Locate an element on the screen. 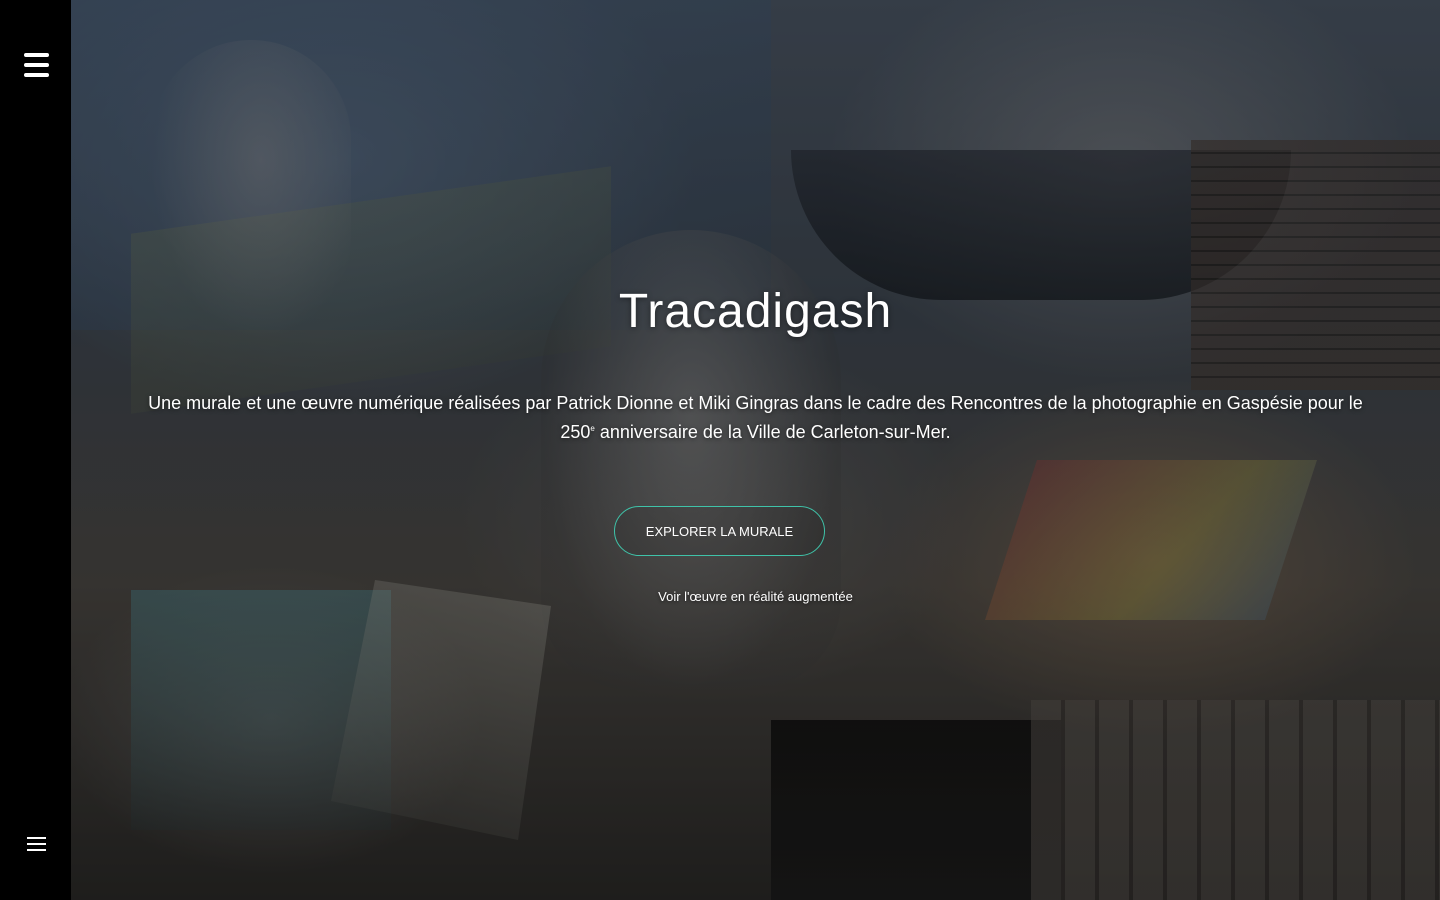 This screenshot has height=900, width=1440. sidebar is located at coordinates (35, 450).